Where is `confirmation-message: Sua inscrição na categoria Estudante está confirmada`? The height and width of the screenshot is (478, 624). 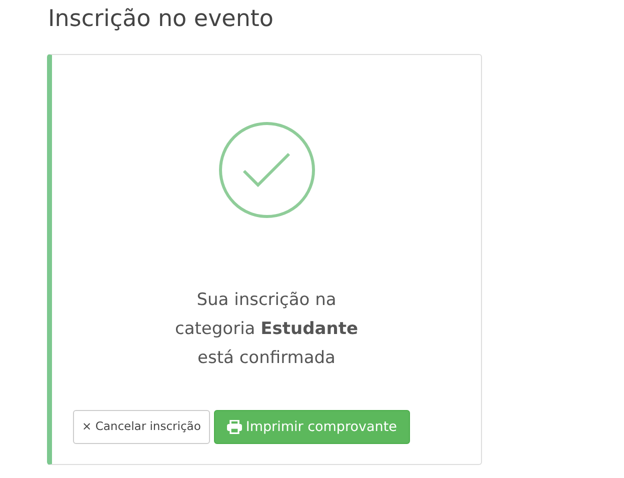
confirmation-message: Sua inscrição na categoria Estudante está confirmada is located at coordinates (266, 329).